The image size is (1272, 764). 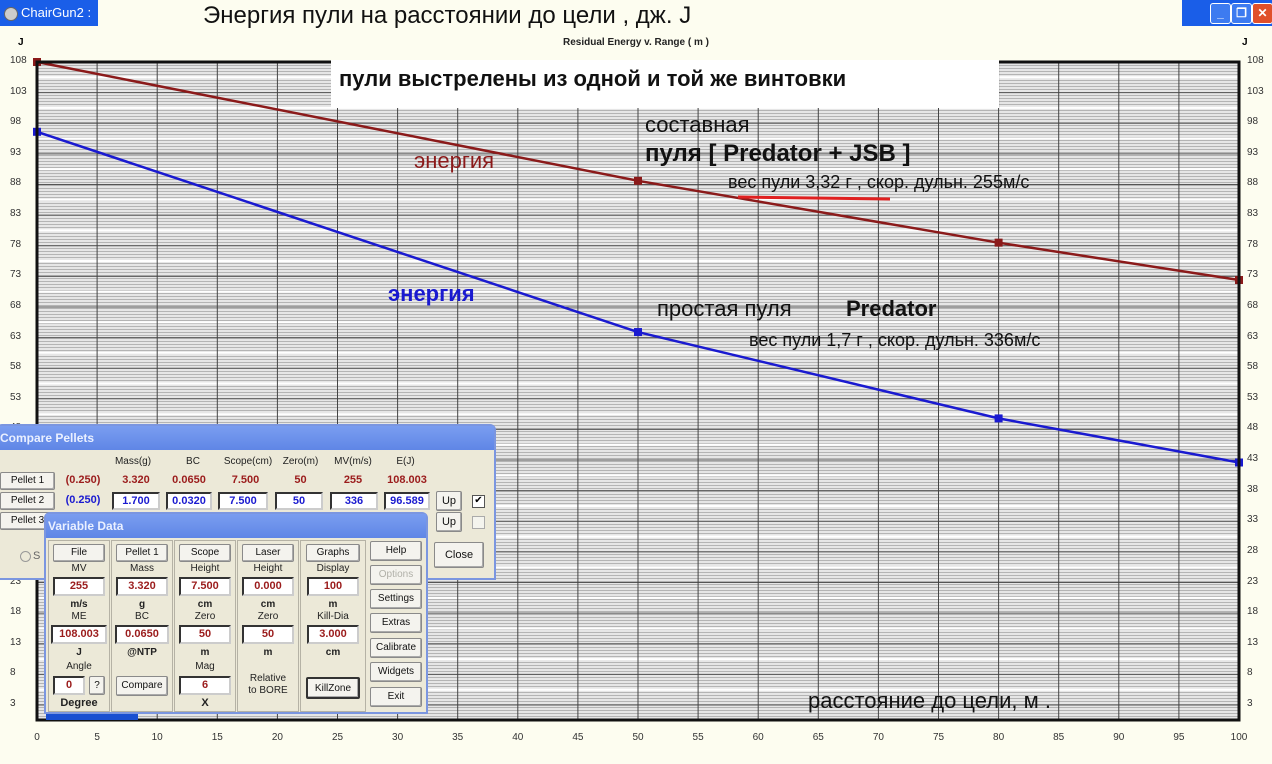 I want to click on pellet-select-button: Pellet 1, so click(x=142, y=553).